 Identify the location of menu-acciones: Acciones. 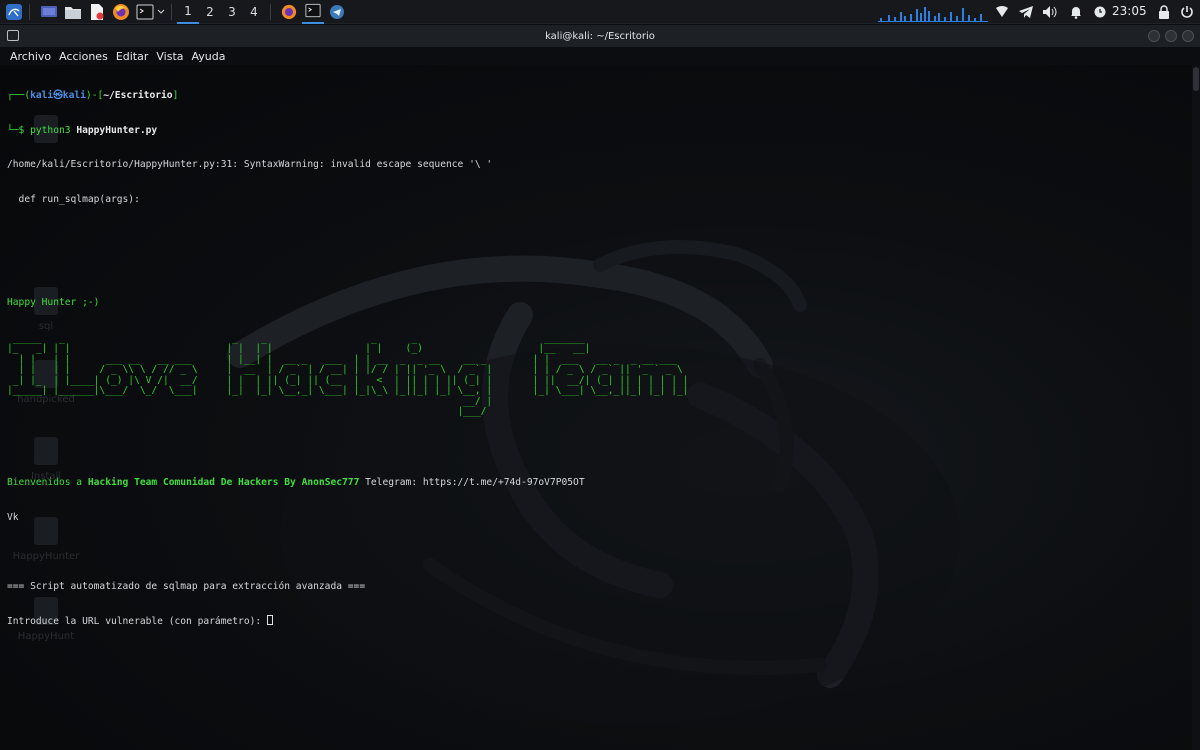
(83, 56).